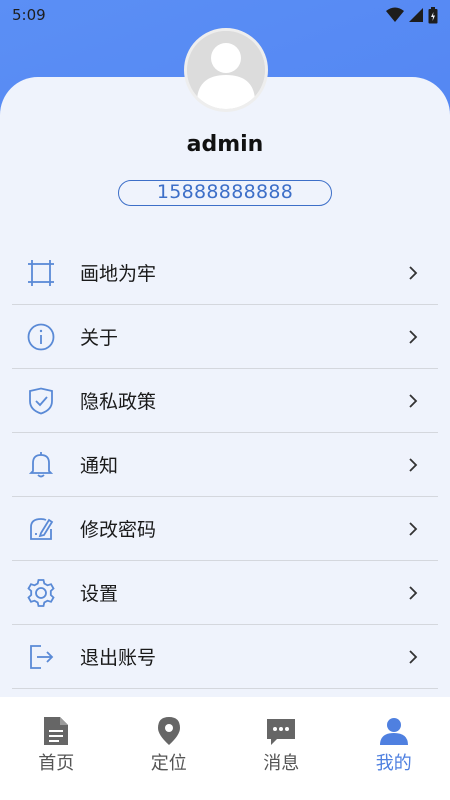 This screenshot has width=450, height=800. Describe the element at coordinates (225, 657) in the screenshot. I see `menu-item-logout: 退出账号` at that location.